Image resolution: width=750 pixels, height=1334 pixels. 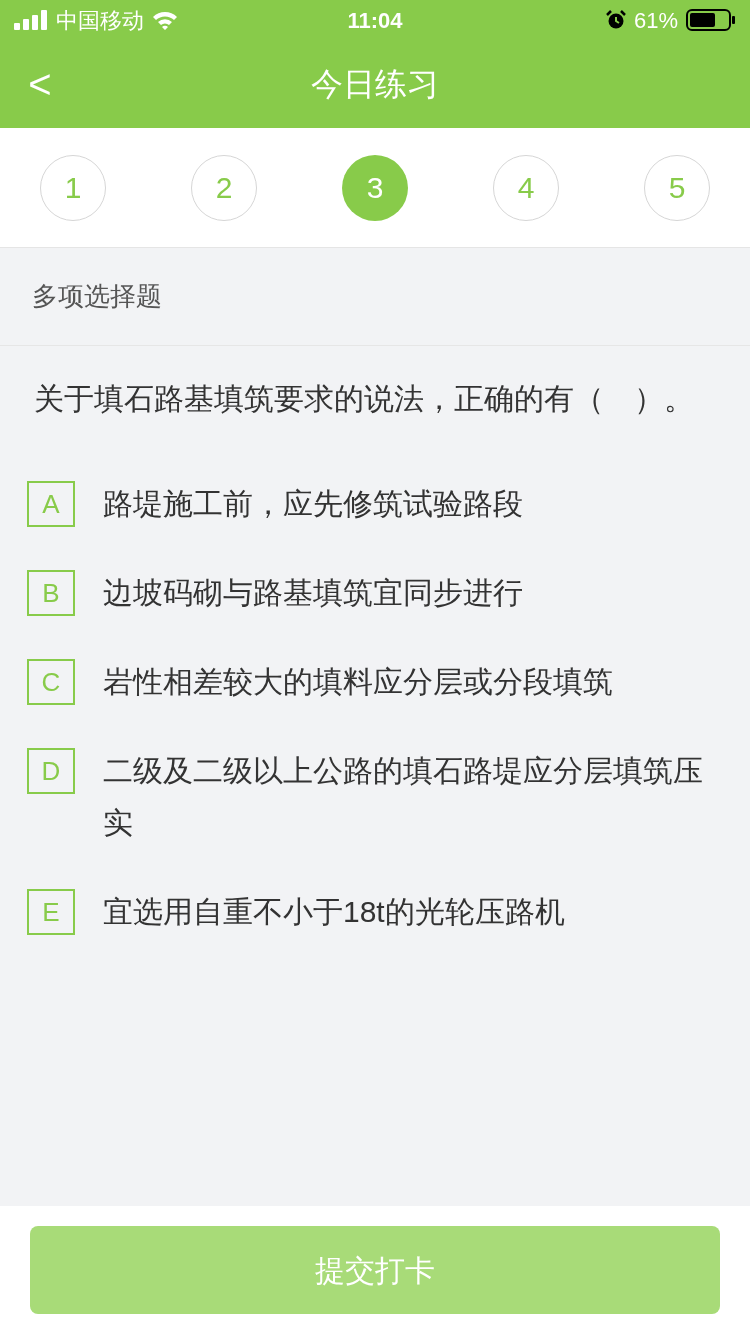 I want to click on back-button: <, so click(x=40, y=84).